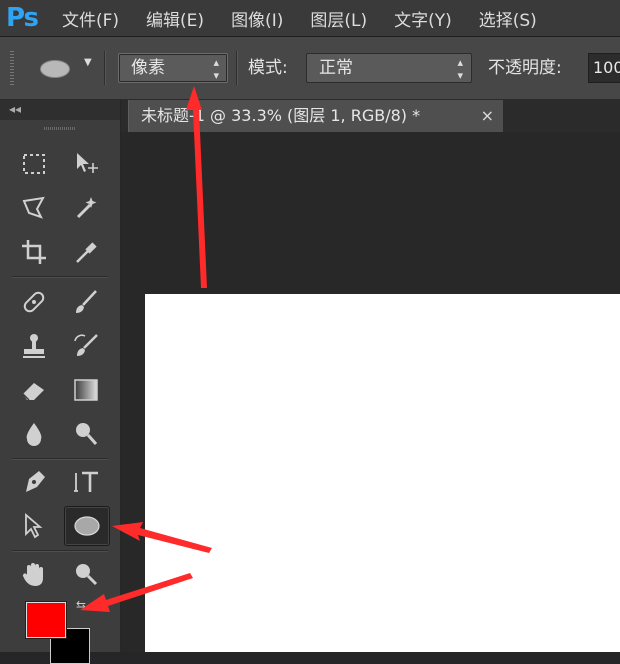 This screenshot has height=664, width=620. I want to click on lasso-tool, so click(34, 208).